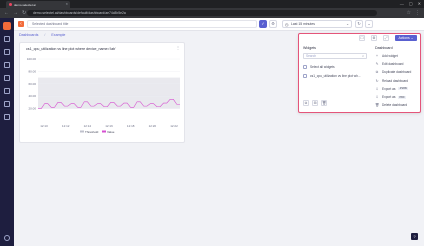 This screenshot has height=246, width=424. Describe the element at coordinates (7, 117) in the screenshot. I see `reports-icon` at that location.